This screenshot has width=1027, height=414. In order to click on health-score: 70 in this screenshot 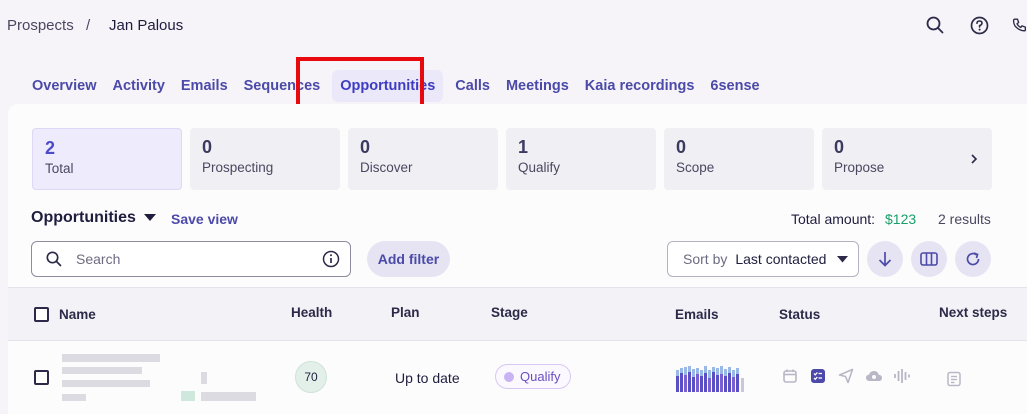, I will do `click(311, 377)`.